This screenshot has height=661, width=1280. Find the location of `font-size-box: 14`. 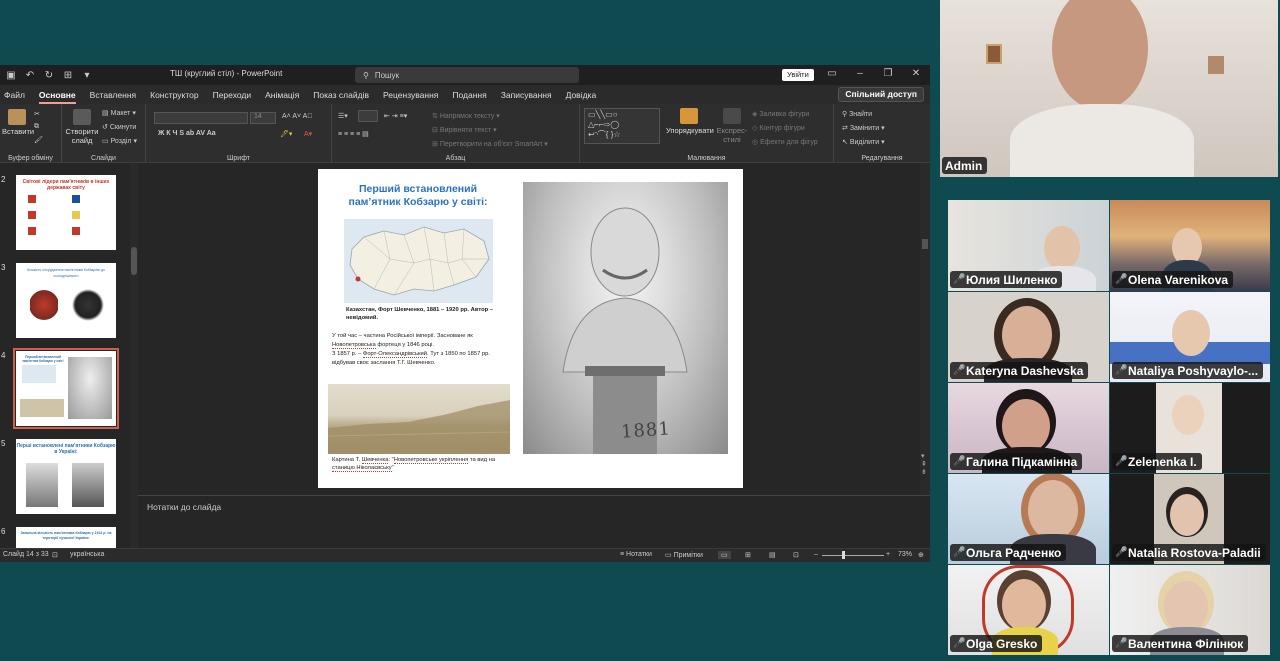

font-size-box: 14 is located at coordinates (263, 118).